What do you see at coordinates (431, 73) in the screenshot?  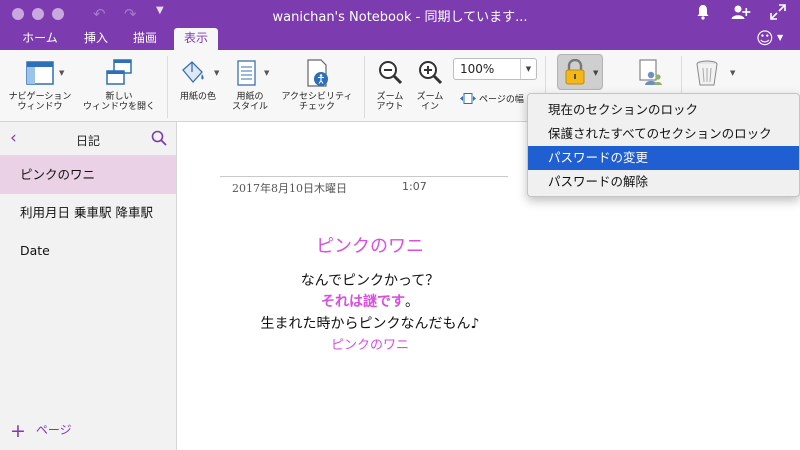 I see `zoom-in-icon` at bounding box center [431, 73].